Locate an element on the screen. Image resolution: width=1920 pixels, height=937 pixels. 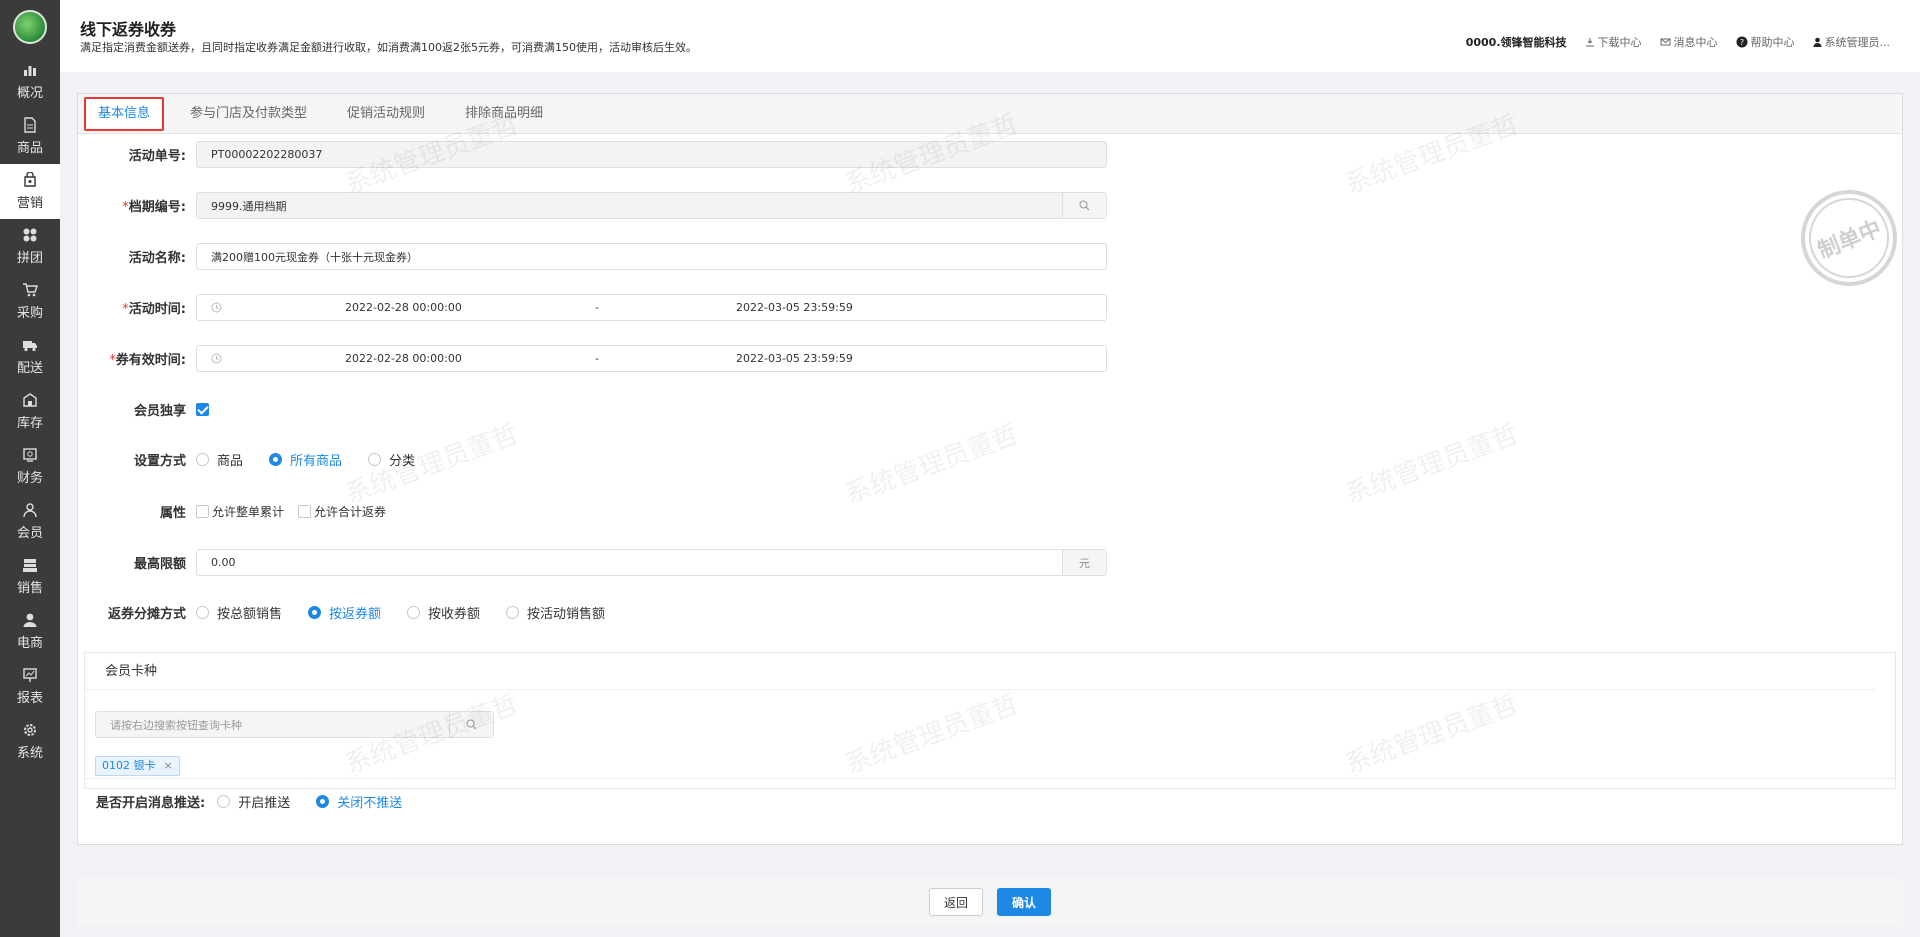
setup-option-all-goods: 所有商品 is located at coordinates (305, 459).